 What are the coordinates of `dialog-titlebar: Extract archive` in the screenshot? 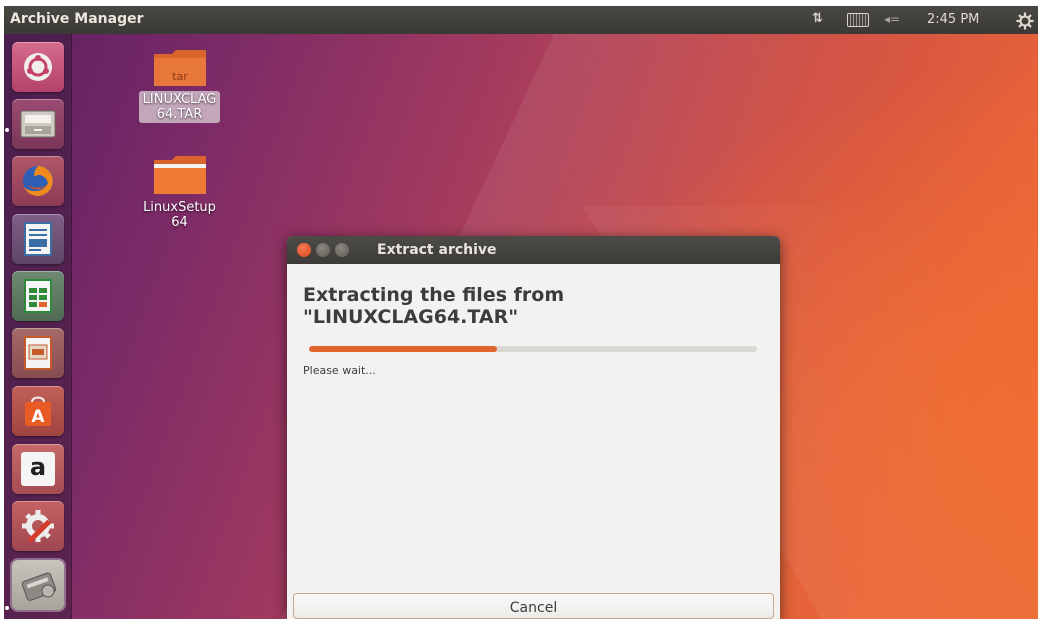 It's located at (533, 250).